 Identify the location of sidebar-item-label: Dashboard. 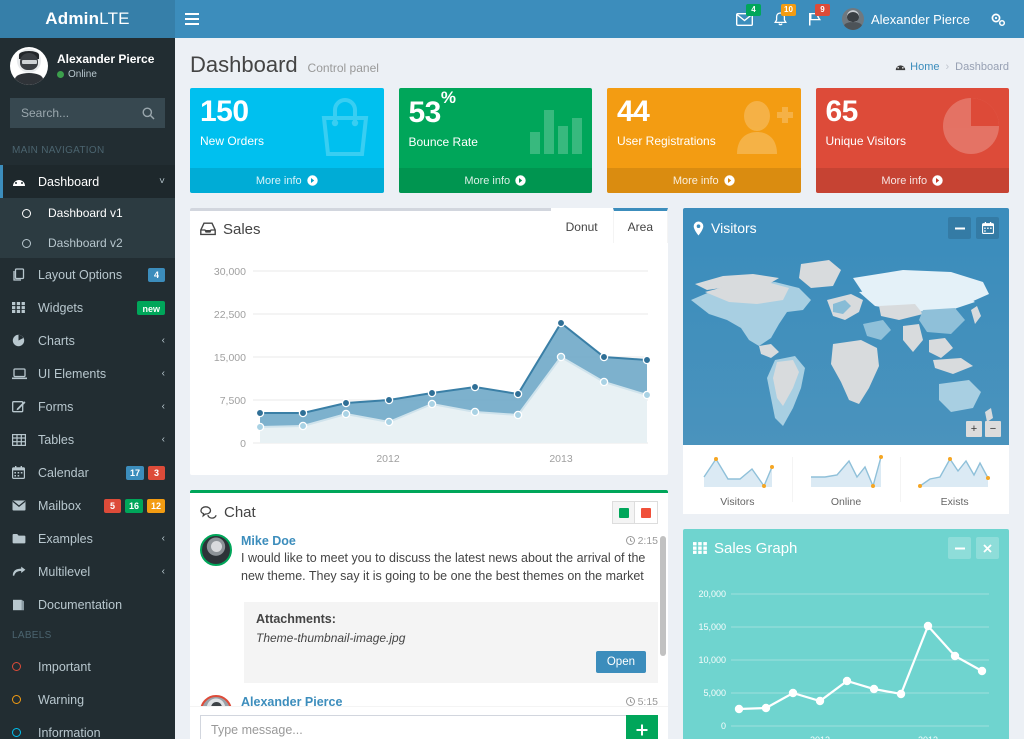
(69, 181).